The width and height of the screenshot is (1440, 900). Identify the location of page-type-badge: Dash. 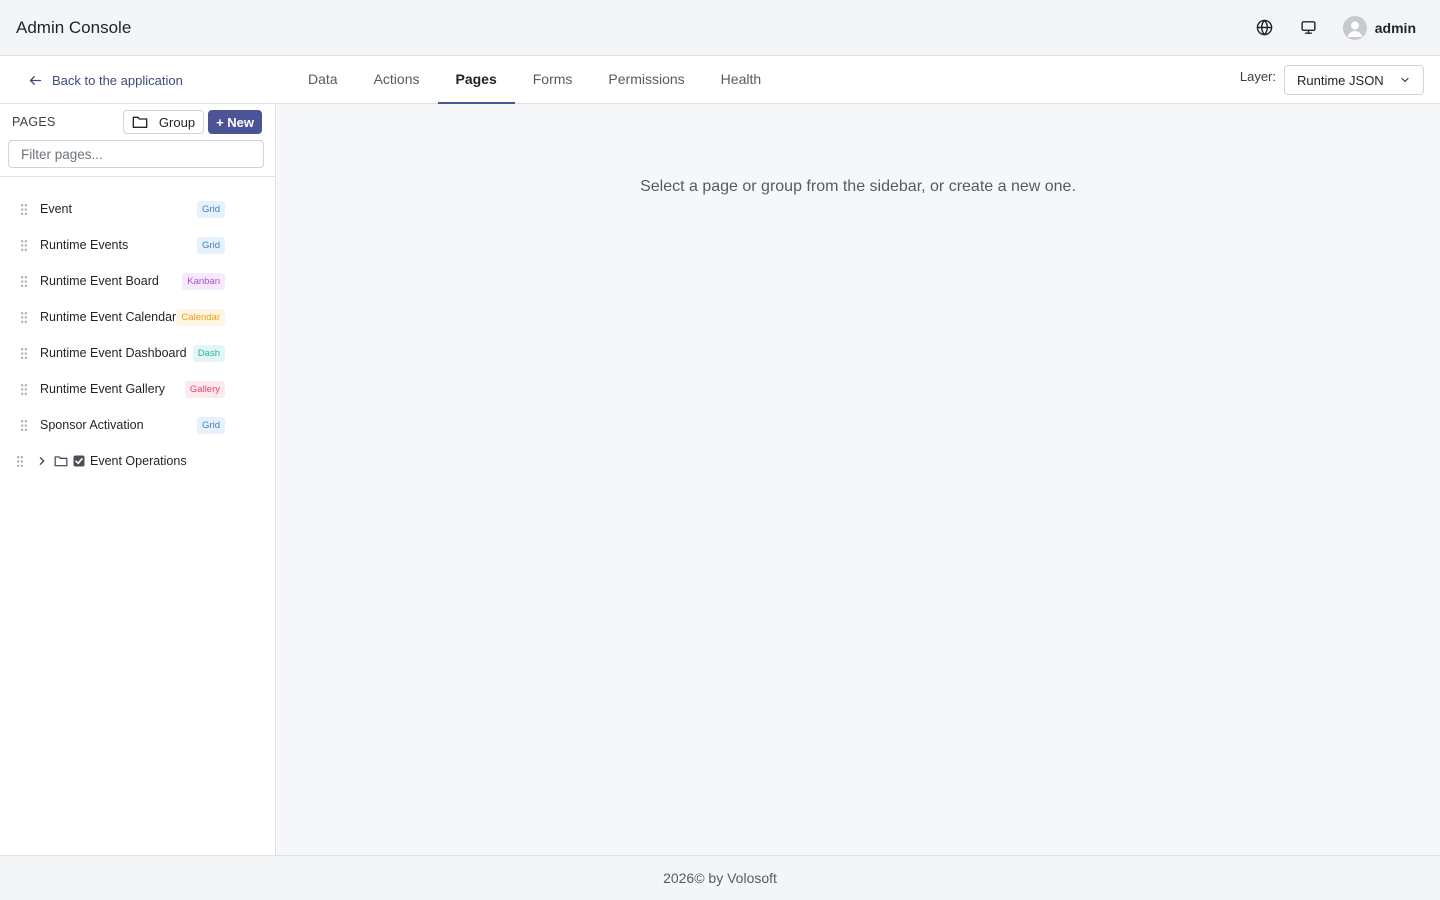
(208, 353).